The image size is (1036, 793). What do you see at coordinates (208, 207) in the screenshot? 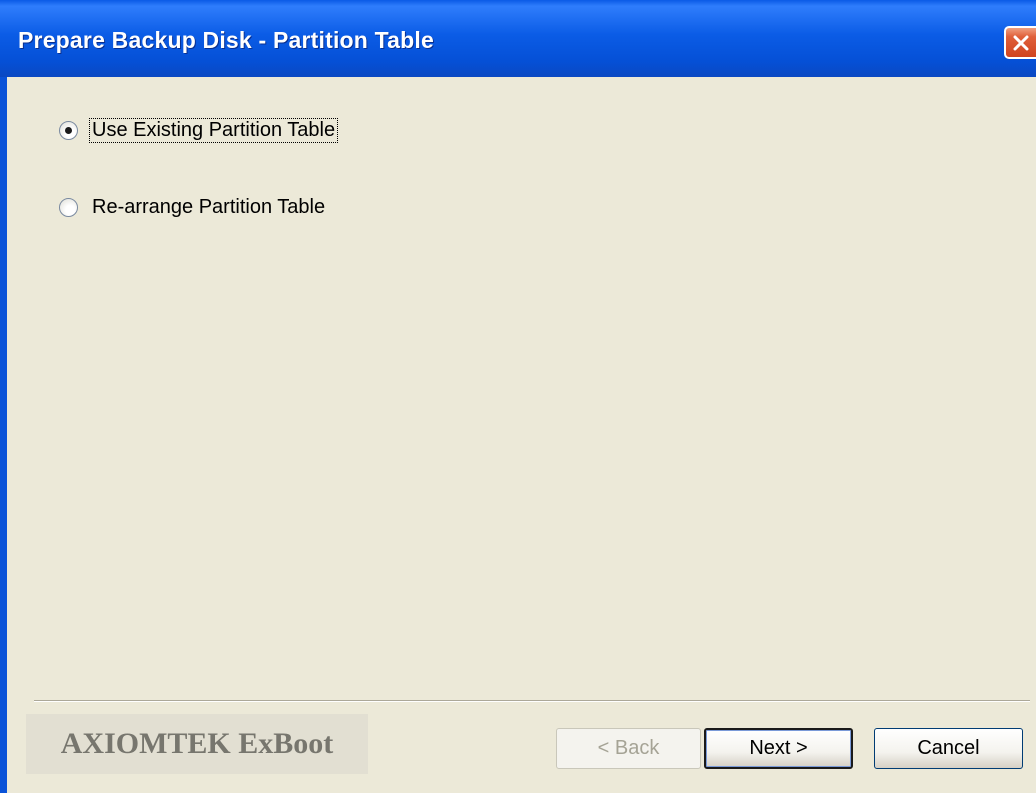
I see `option-label: Re-arrange Partition Table` at bounding box center [208, 207].